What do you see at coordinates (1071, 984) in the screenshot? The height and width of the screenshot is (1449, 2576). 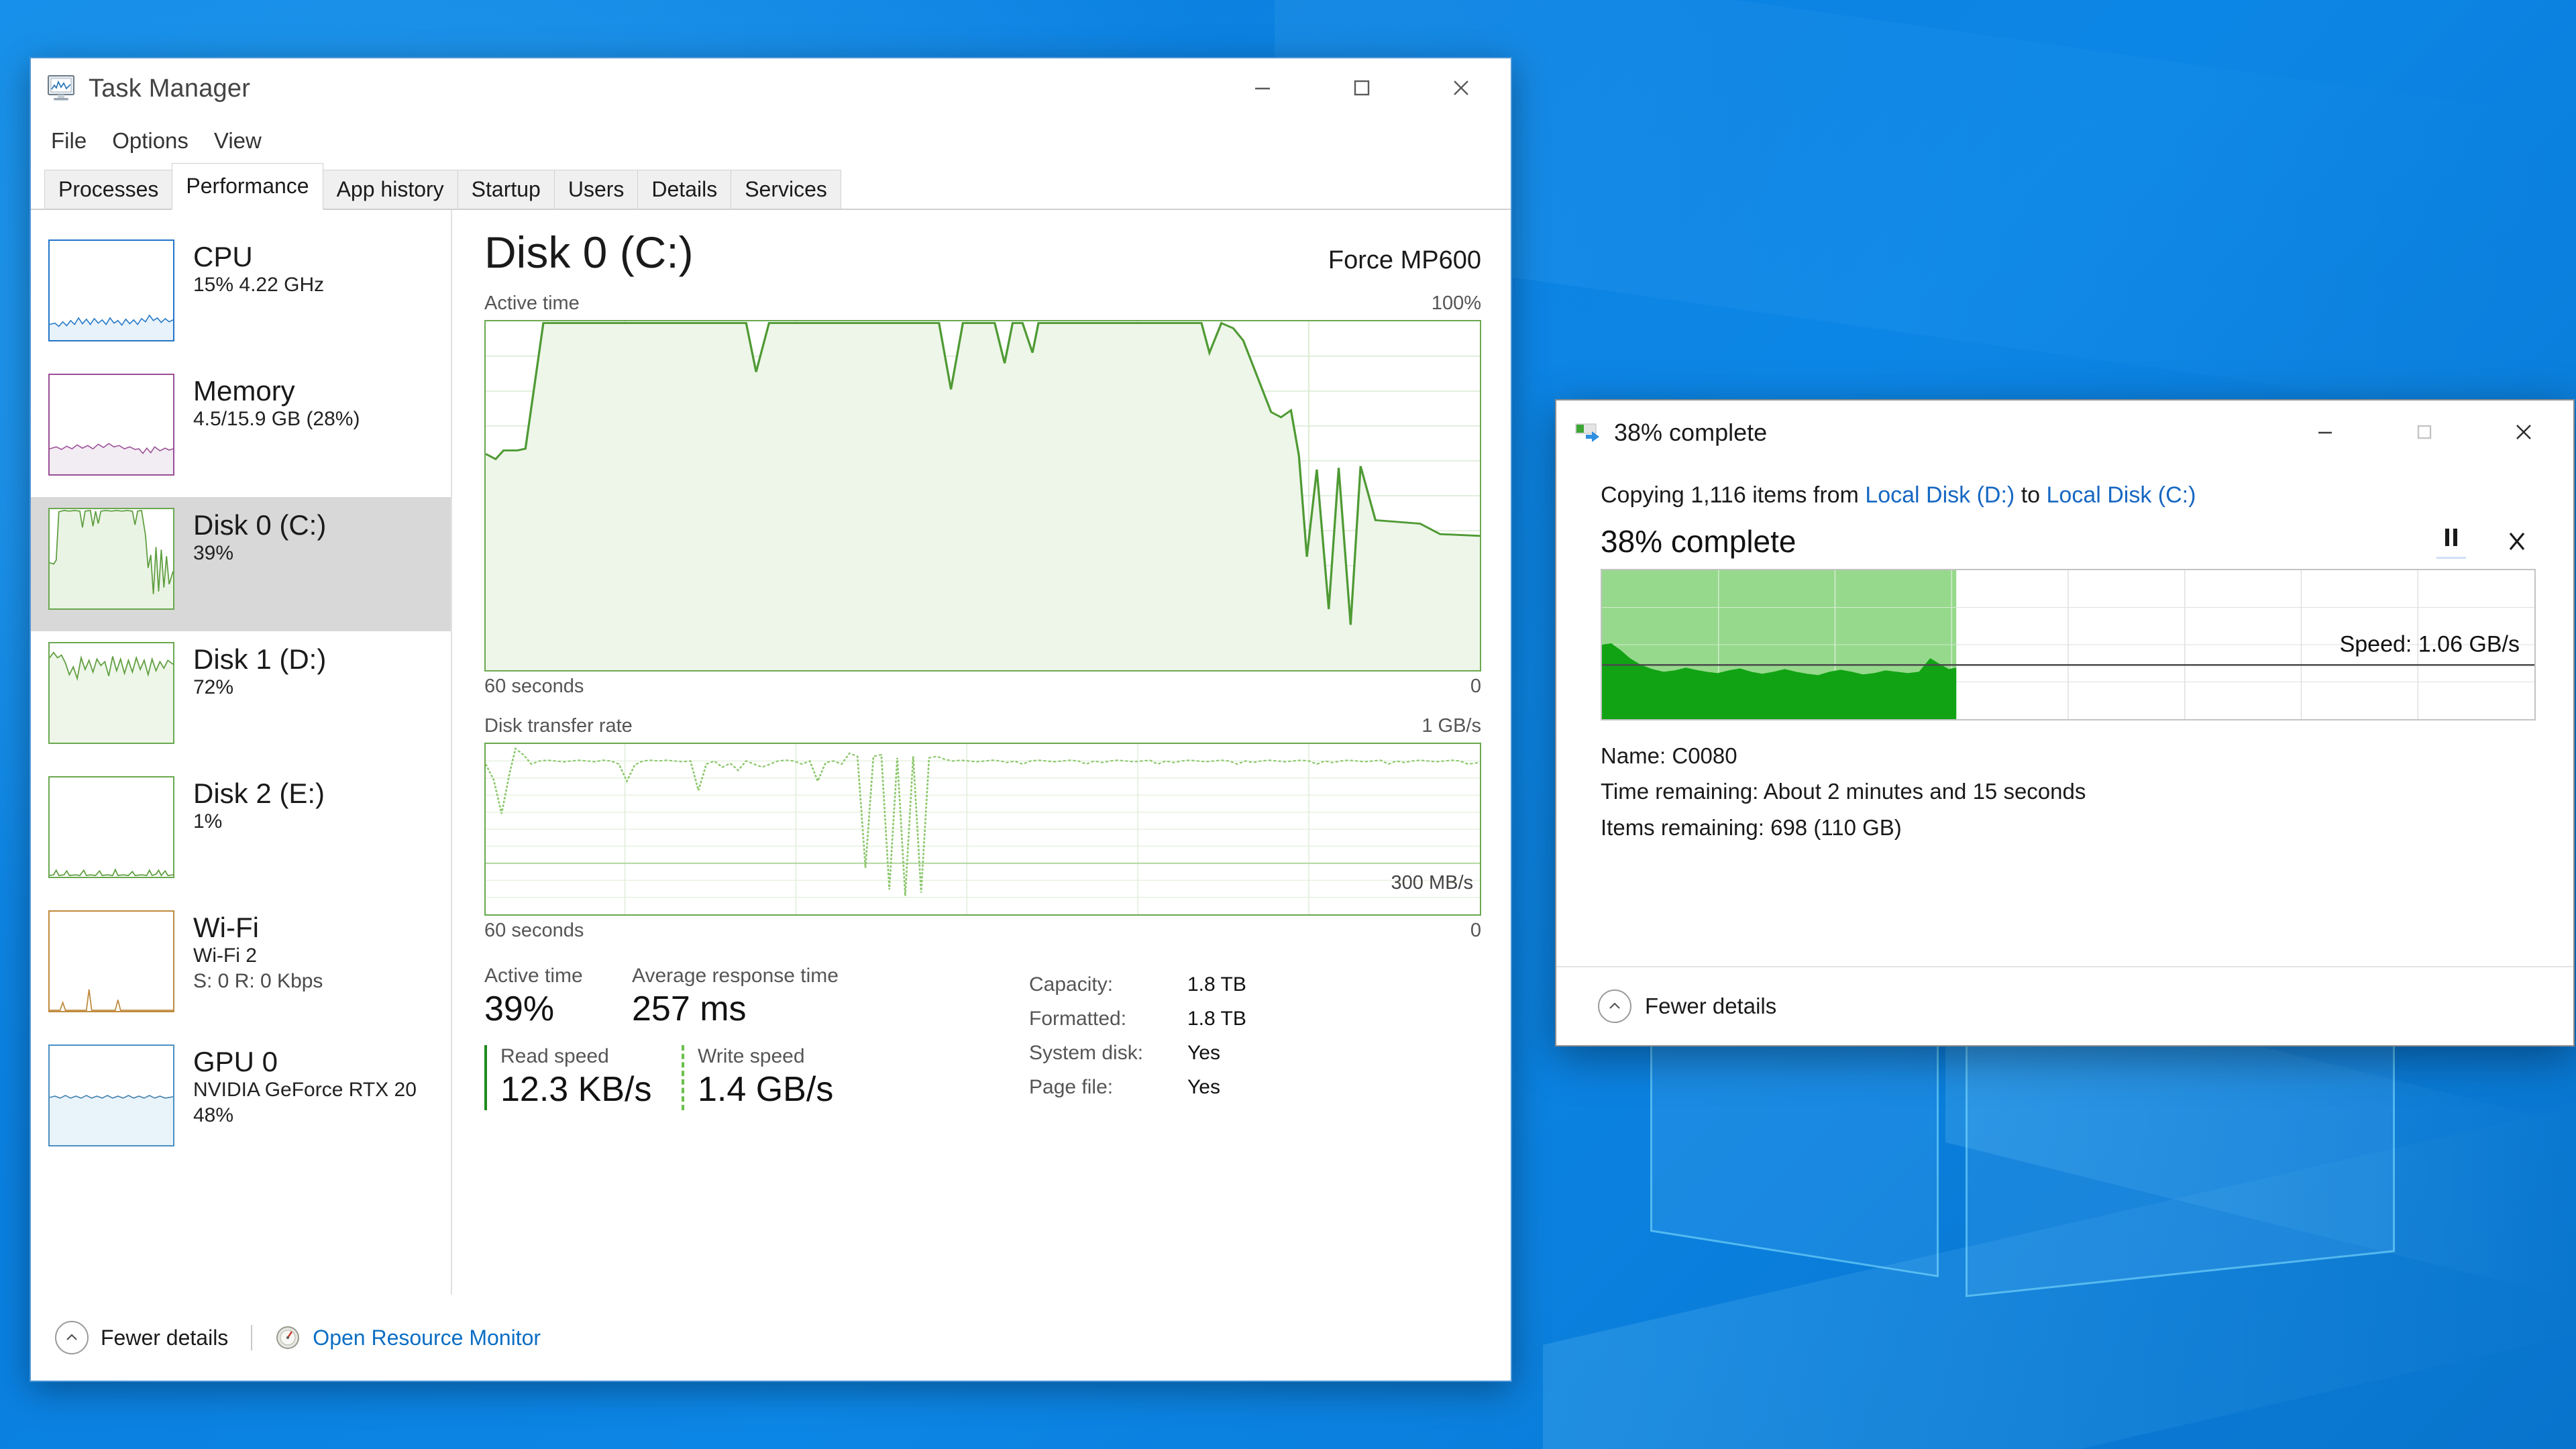 I see `info-key-capacity: Capacity:` at bounding box center [1071, 984].